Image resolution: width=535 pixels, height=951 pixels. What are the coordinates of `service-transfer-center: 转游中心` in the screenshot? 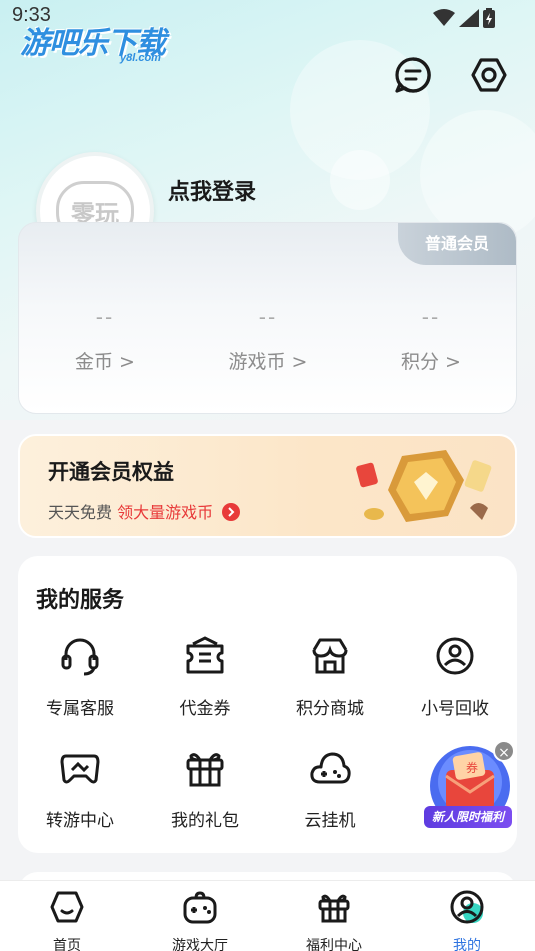 It's located at (80, 788).